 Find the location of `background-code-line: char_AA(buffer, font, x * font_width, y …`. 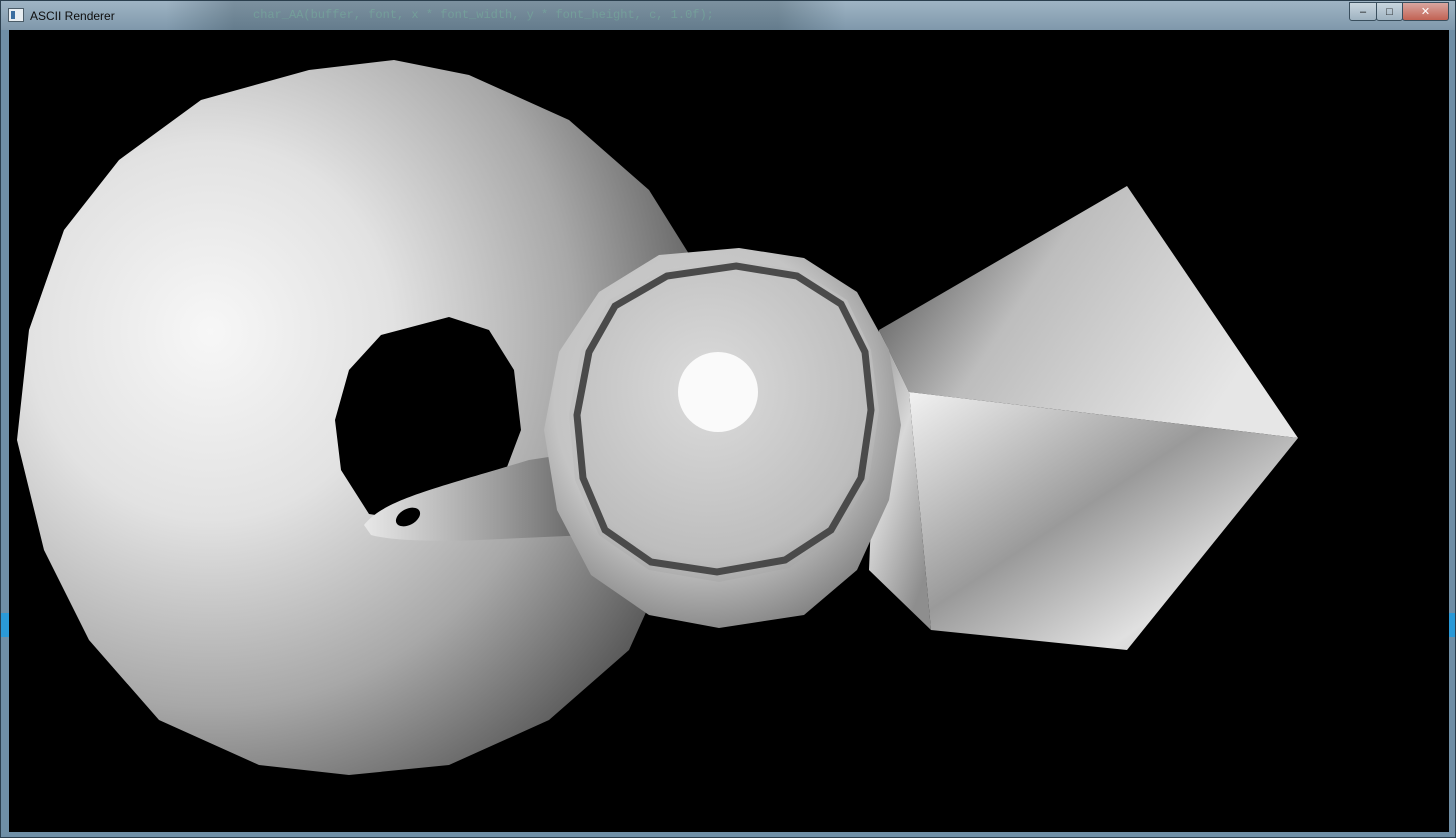

background-code-line: char_AA(buffer, font, x * font_width, y … is located at coordinates (483, 15).